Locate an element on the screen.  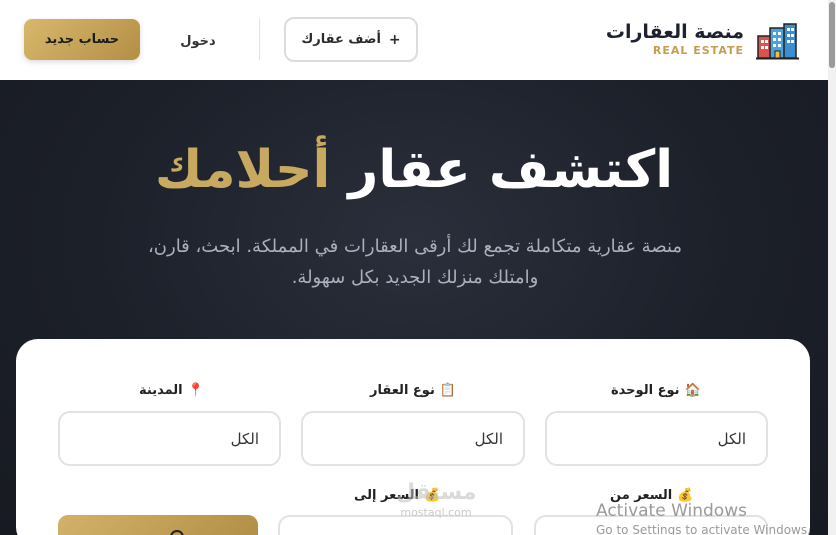
nav-divider is located at coordinates (259, 39).